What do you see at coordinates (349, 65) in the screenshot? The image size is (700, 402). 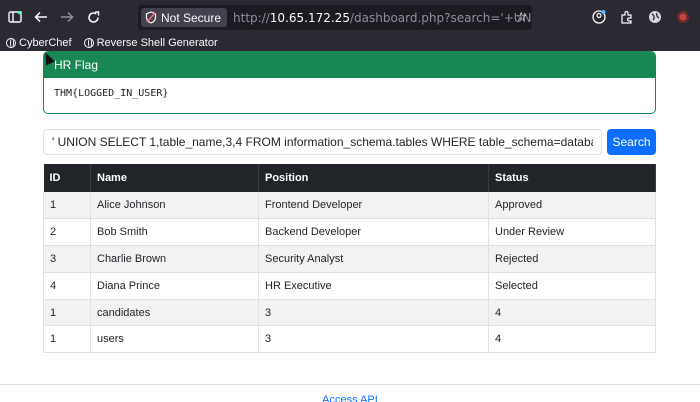 I see `card-header: HR Flag` at bounding box center [349, 65].